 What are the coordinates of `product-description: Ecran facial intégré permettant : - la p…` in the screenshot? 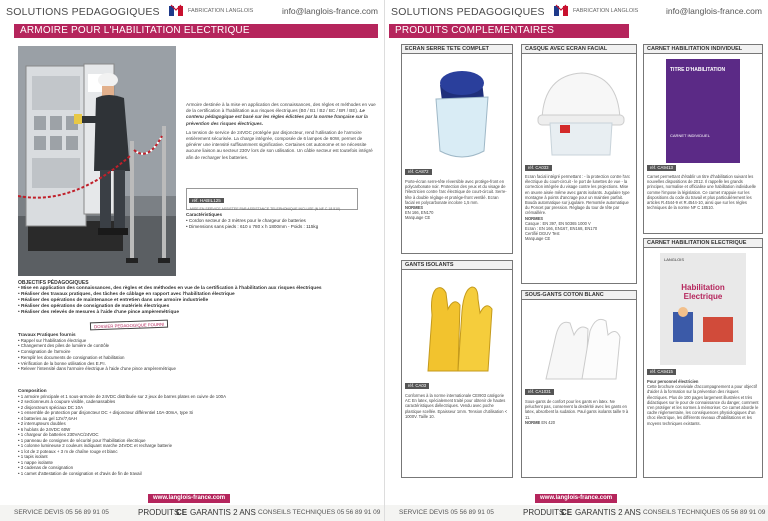 It's located at (579, 208).